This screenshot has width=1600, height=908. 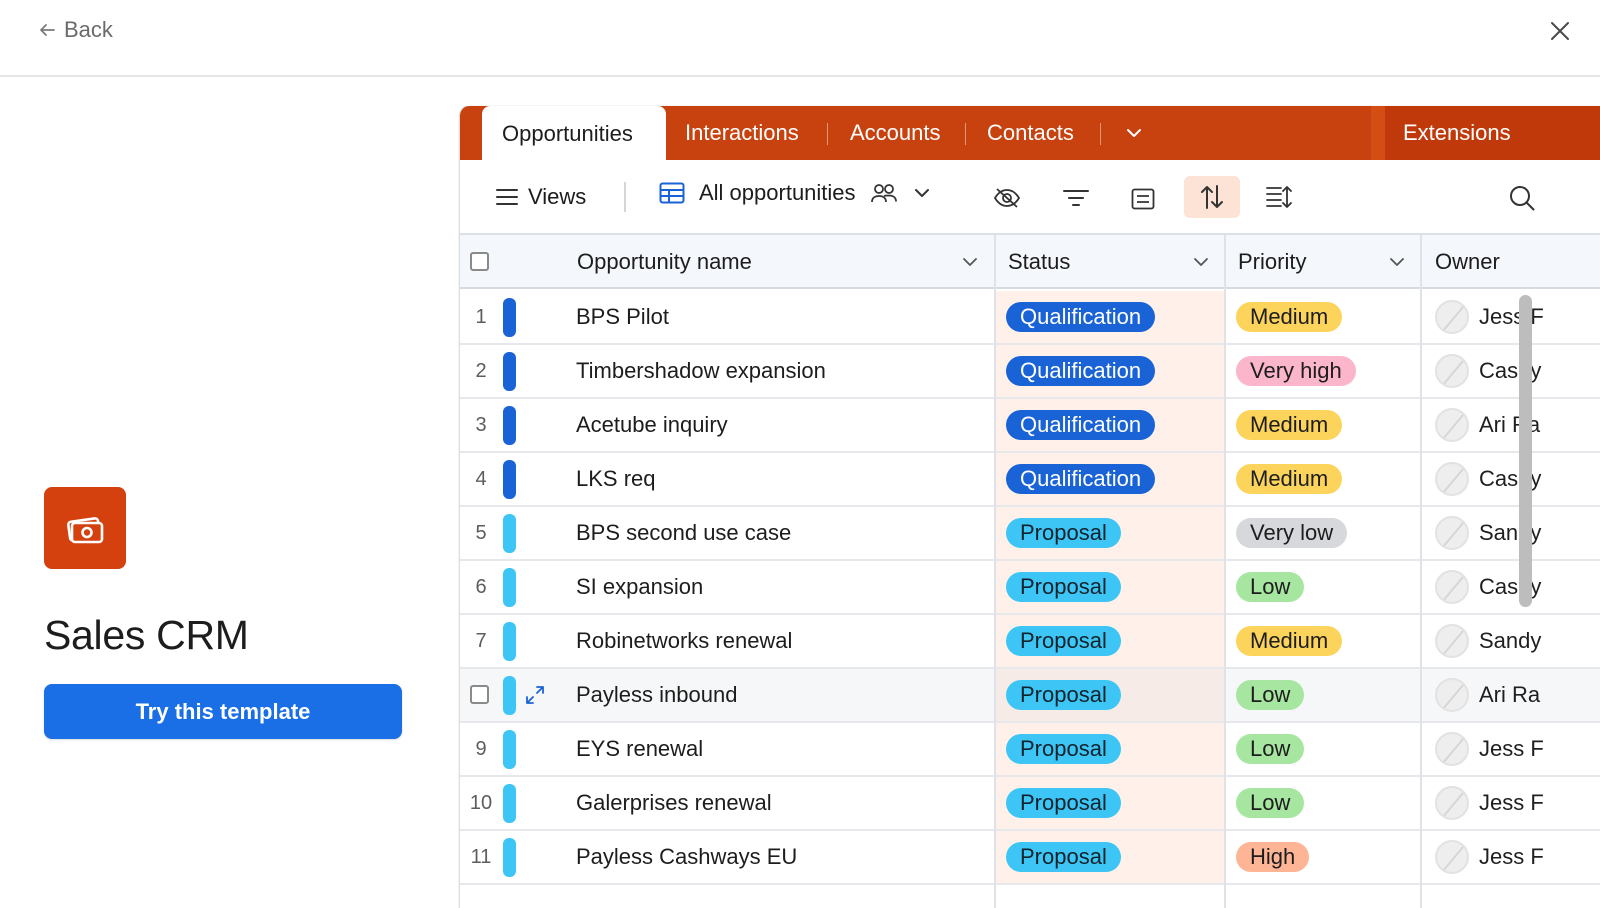 I want to click on table-row: 6 SI expansion Proposal Low Casey, so click(x=1030, y=588).